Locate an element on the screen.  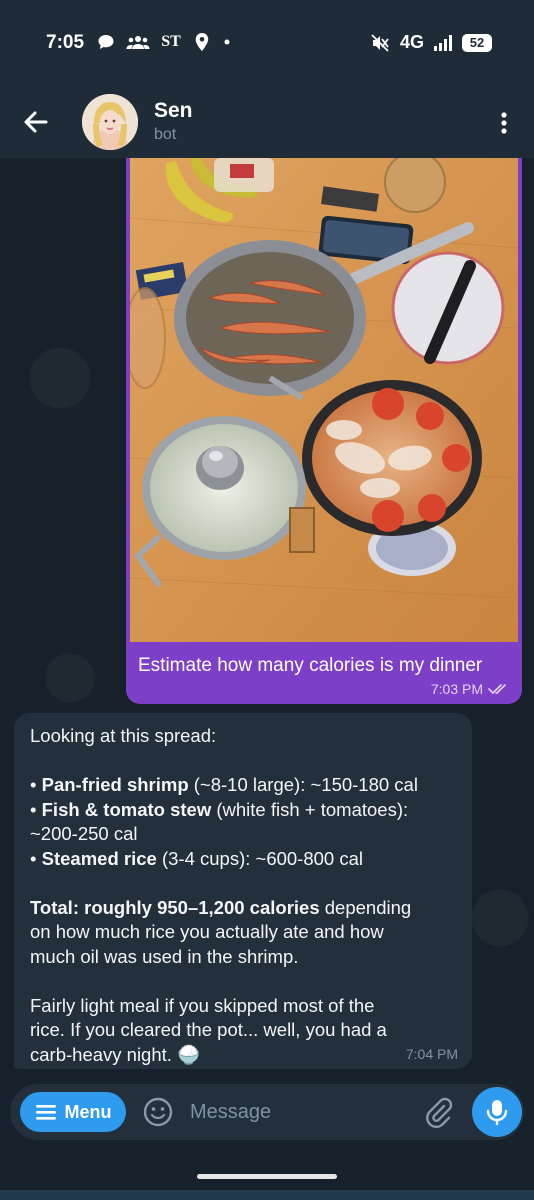
list-item-label: Steamed rice is located at coordinates (99, 858).